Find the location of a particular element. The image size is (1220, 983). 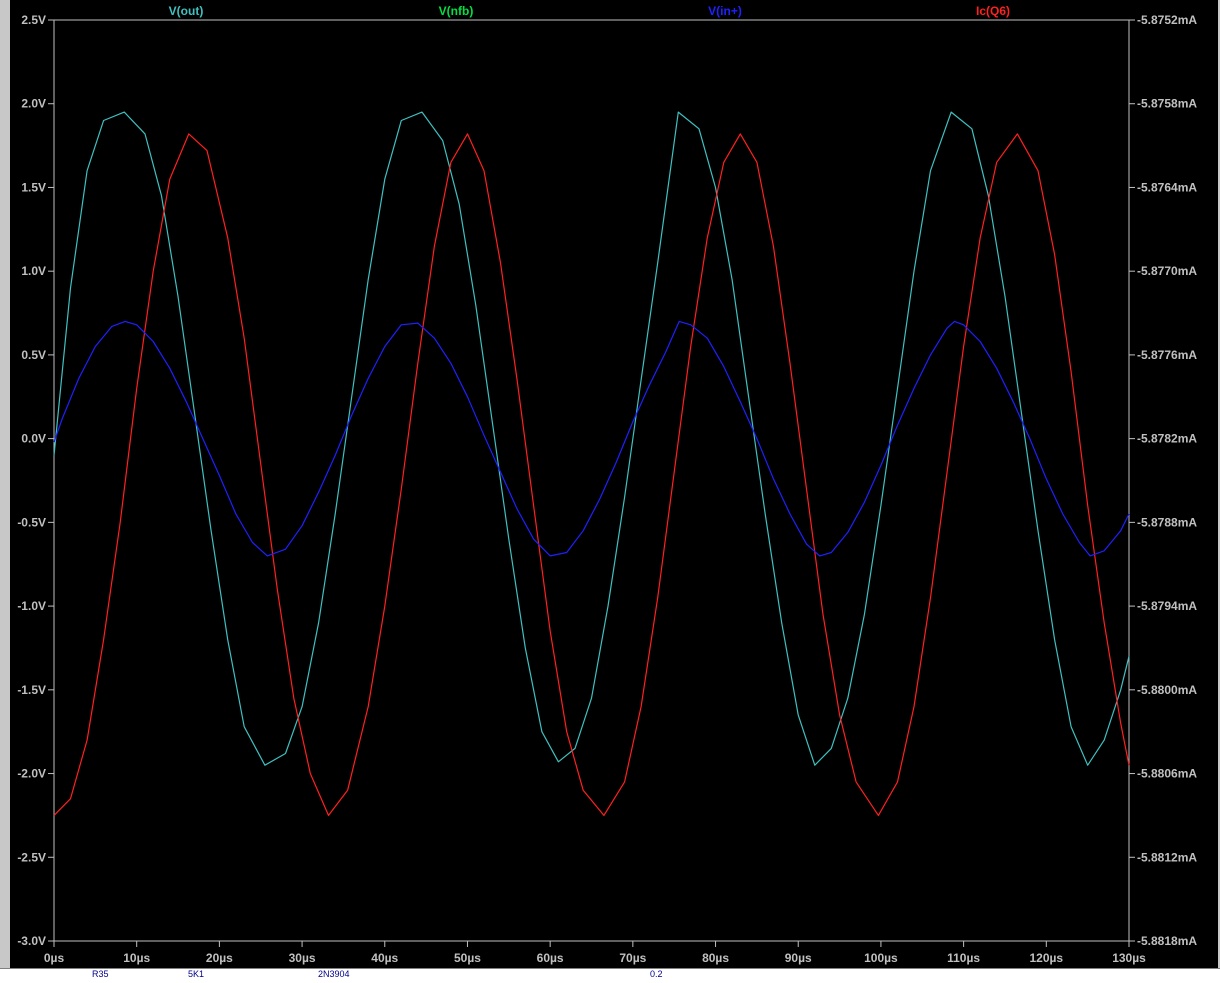

x-tick-label: 80µs is located at coordinates (715, 958).